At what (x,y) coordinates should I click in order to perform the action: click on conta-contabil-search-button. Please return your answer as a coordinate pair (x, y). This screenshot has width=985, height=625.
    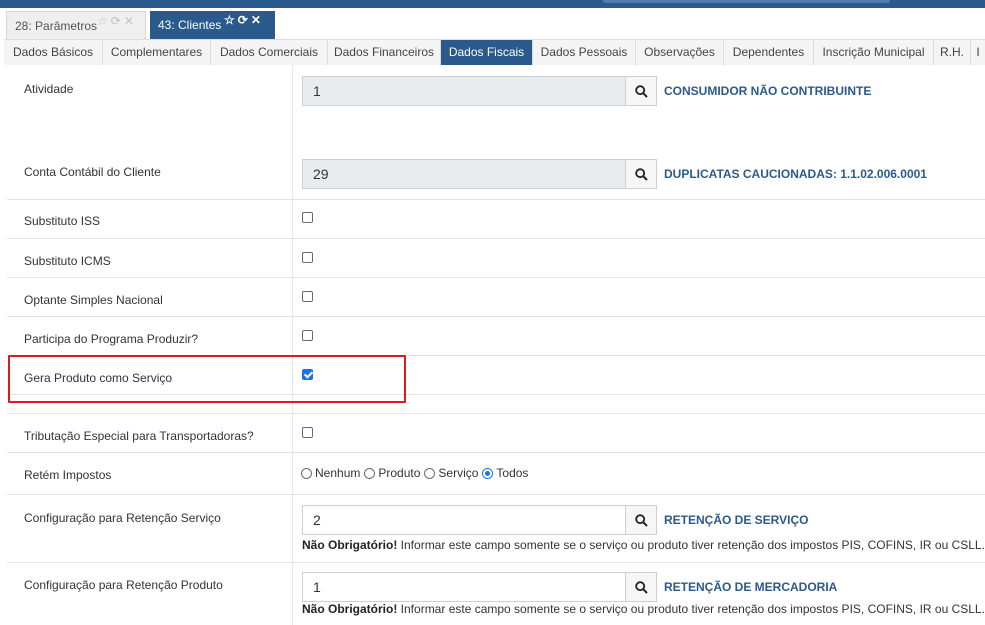
    Looking at the image, I should click on (641, 174).